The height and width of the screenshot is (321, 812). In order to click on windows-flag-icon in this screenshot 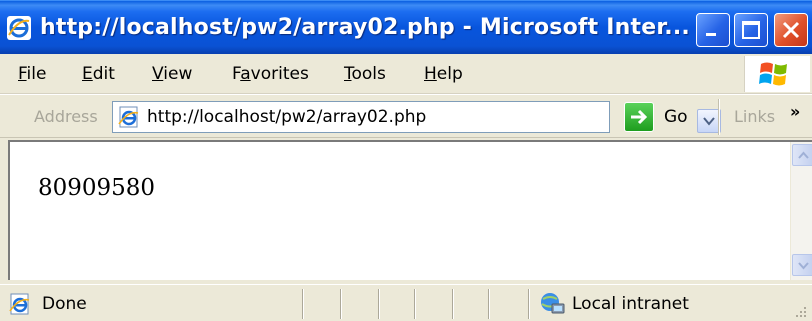, I will do `click(773, 74)`.